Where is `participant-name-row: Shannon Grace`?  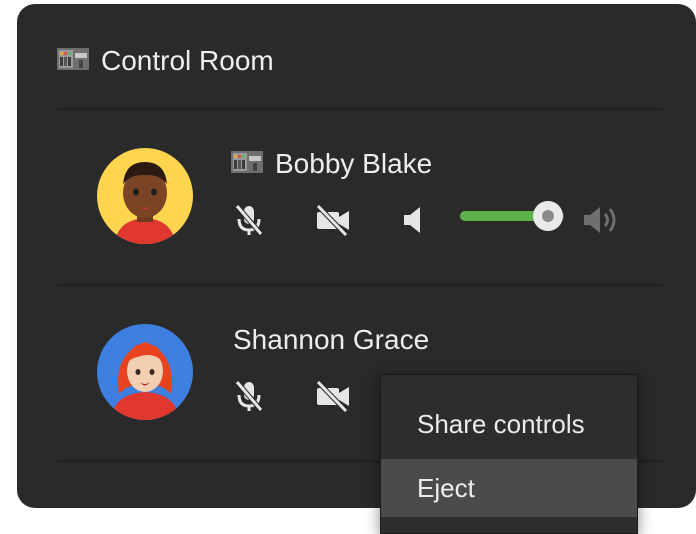
participant-name-row: Shannon Grace is located at coordinates (331, 340).